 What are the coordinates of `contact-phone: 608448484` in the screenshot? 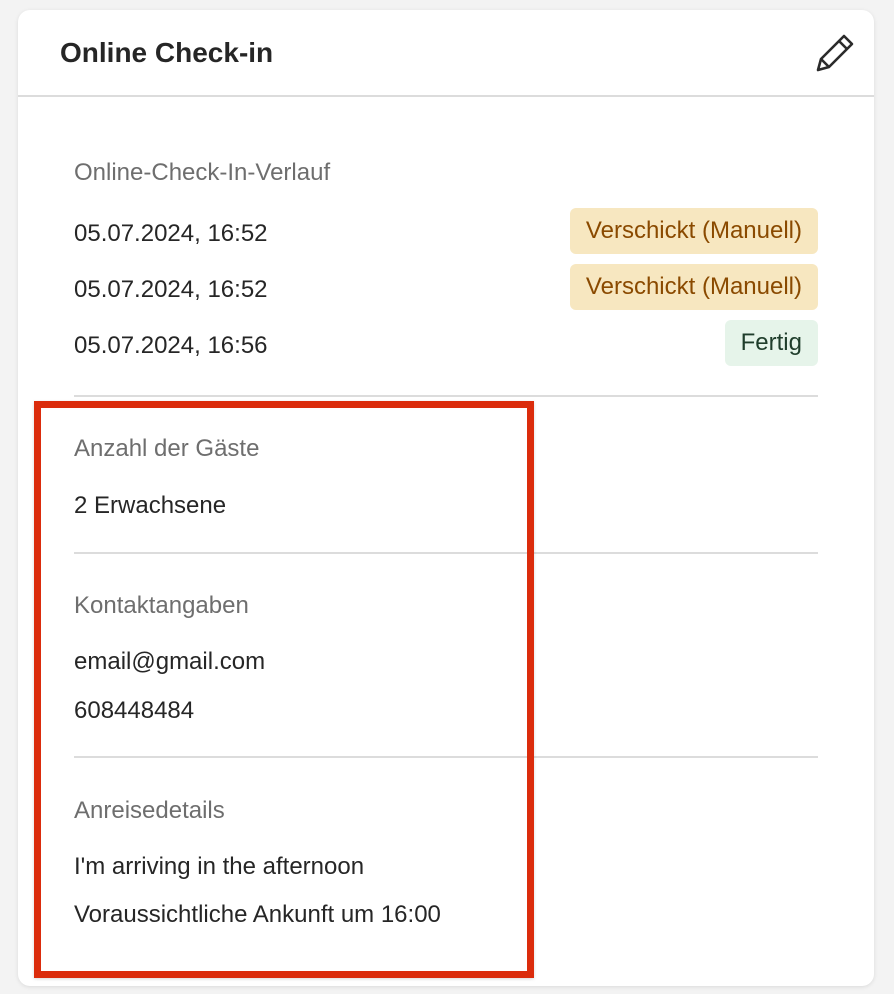 It's located at (134, 710).